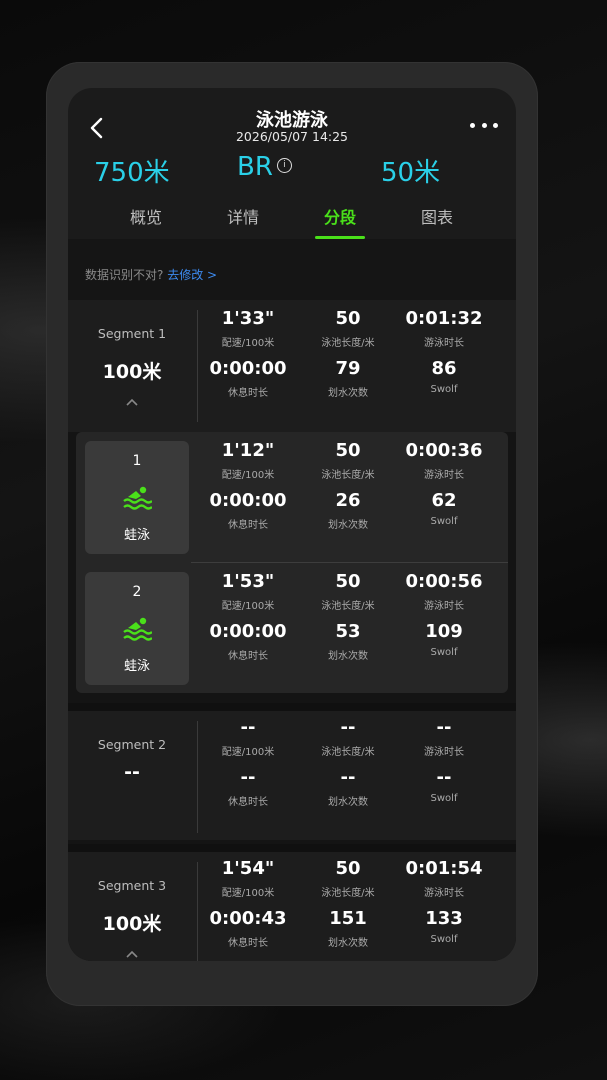 The height and width of the screenshot is (1080, 607). Describe the element at coordinates (348, 510) in the screenshot. I see `strokes-cell: 26 划水次数` at that location.